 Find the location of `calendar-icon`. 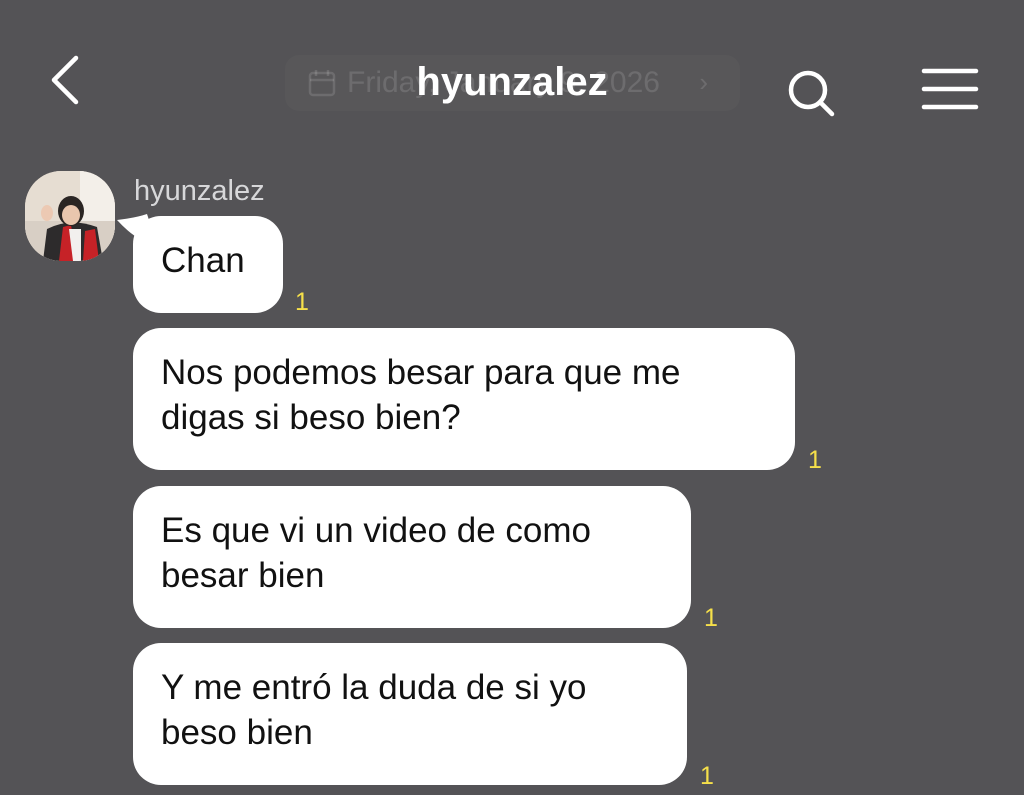

calendar-icon is located at coordinates (322, 83).